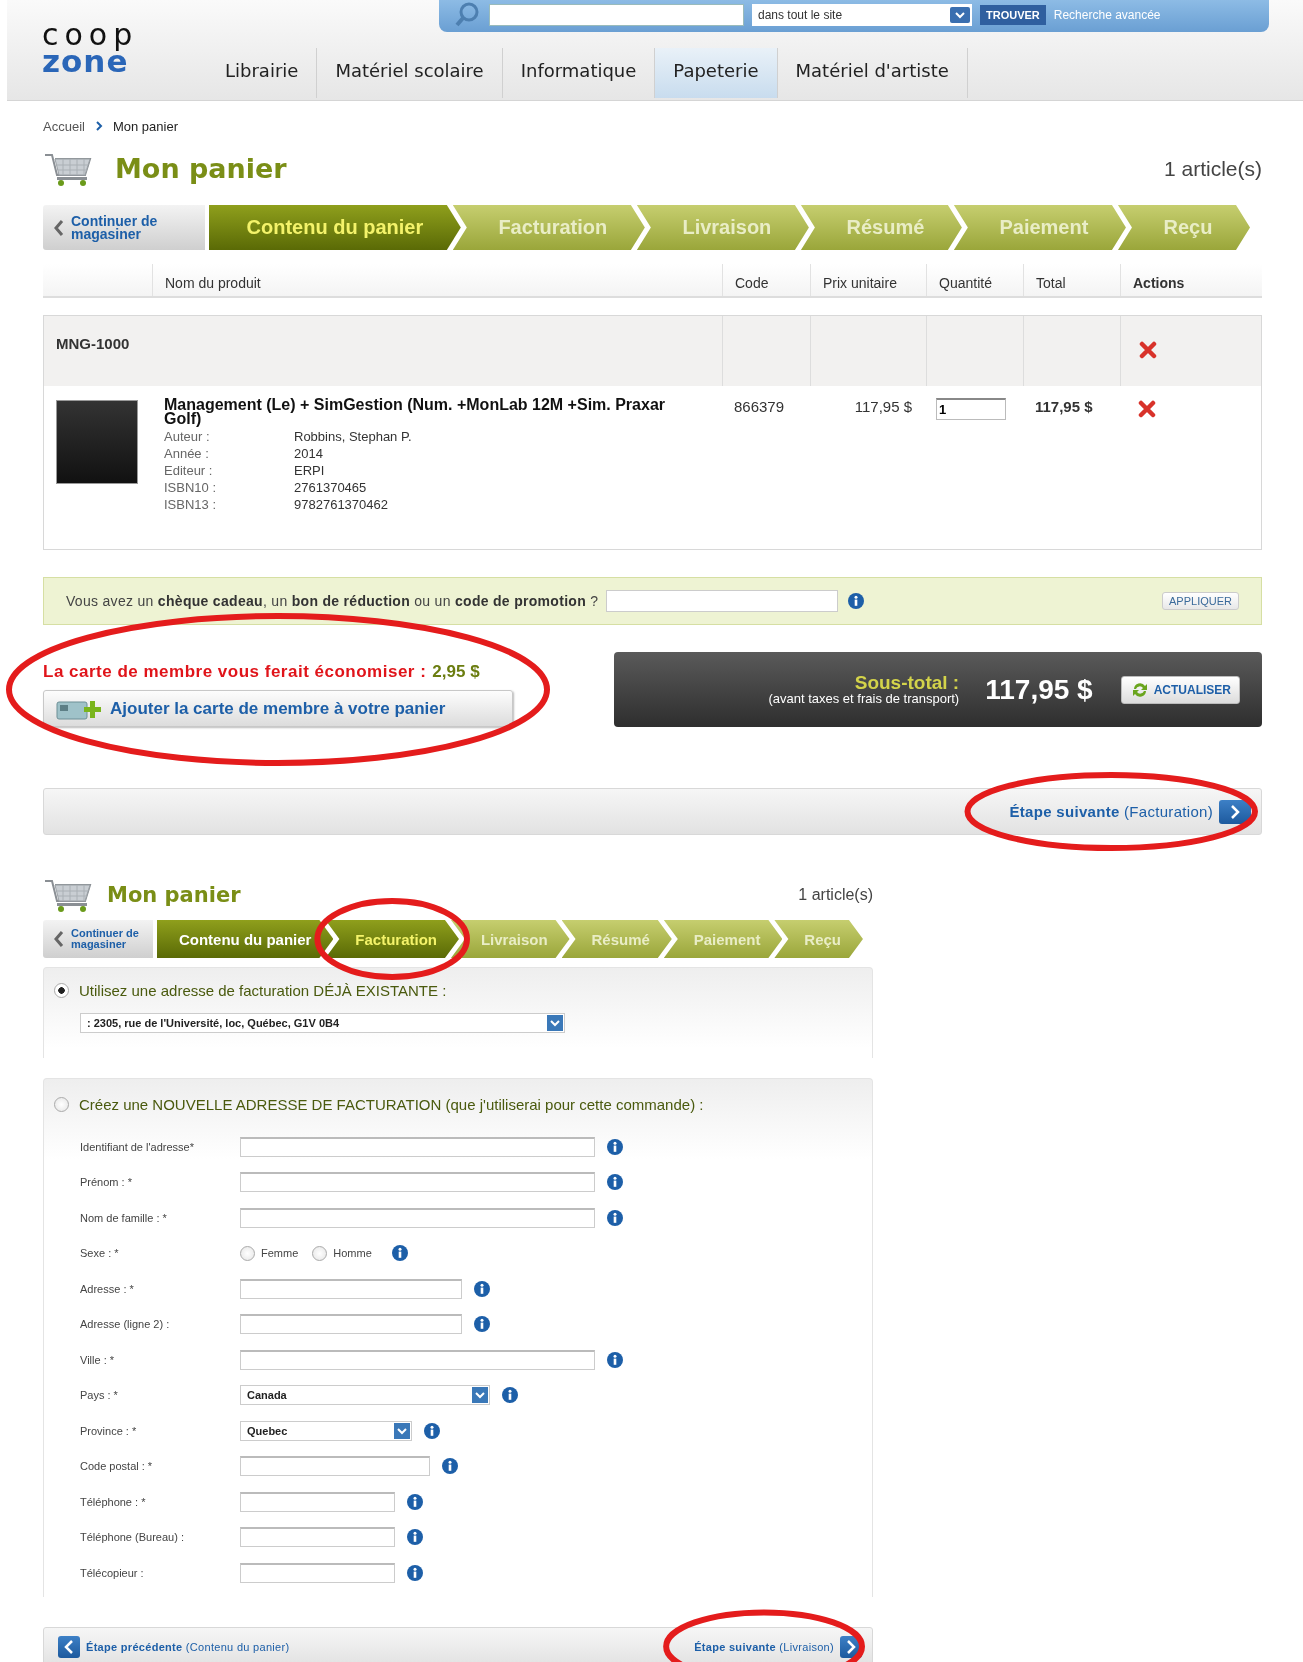 The width and height of the screenshot is (1303, 1662). Describe the element at coordinates (391, 1104) in the screenshot. I see `option-label: Créez une NOUVELLE ADRESSE DE FACTURATION (que j'utiliserai pour cette commande) :` at that location.